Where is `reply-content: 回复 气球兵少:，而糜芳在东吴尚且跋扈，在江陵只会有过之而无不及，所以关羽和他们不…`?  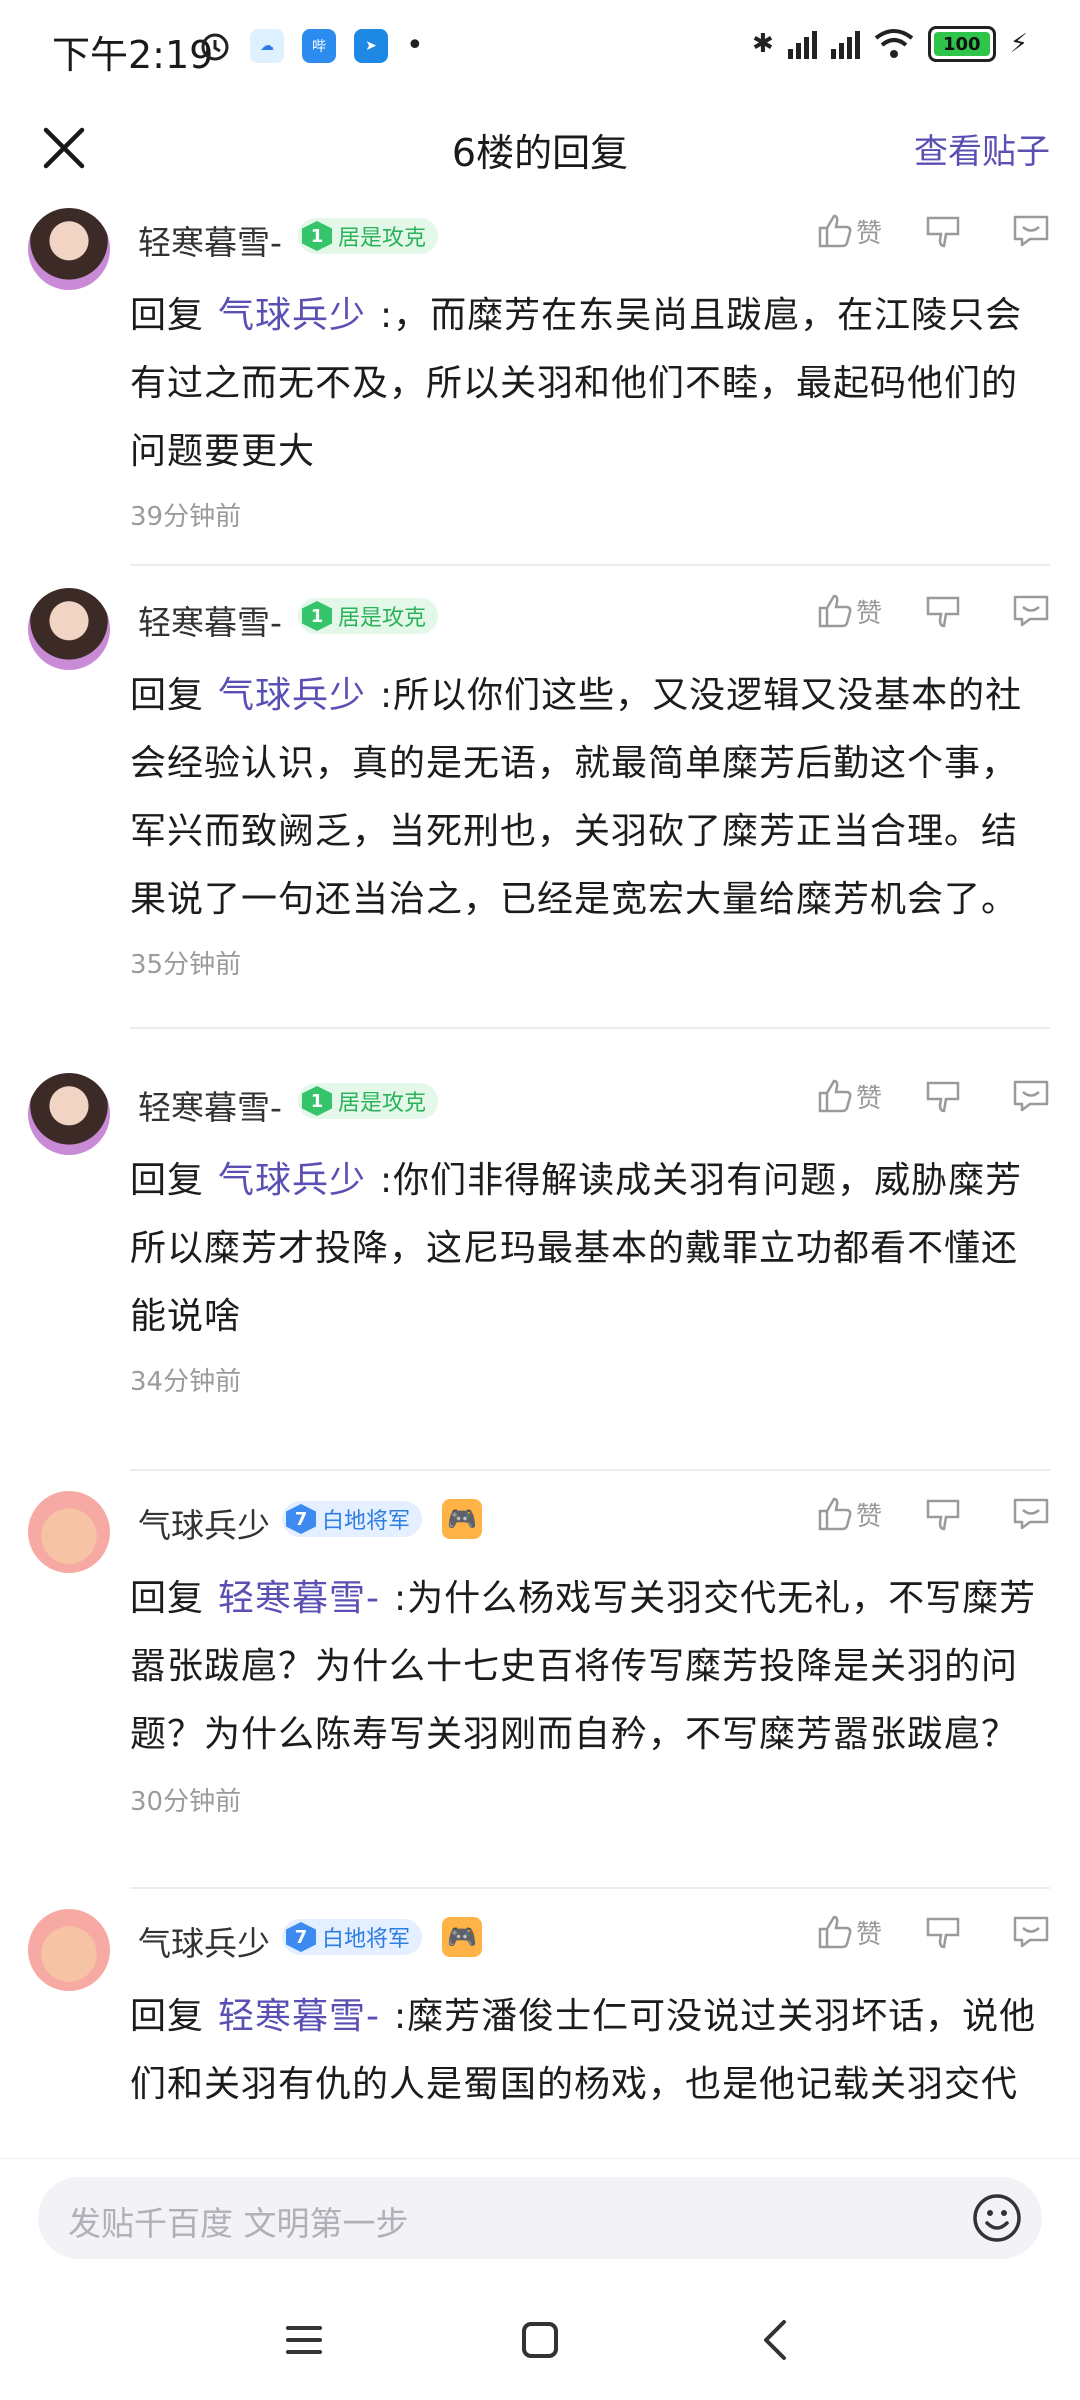
reply-content: 回复 气球兵少:，而糜芳在东吴尚且跋扈，在江陵只会有过之而无不及，所以关羽和他们不… is located at coordinates (576, 383).